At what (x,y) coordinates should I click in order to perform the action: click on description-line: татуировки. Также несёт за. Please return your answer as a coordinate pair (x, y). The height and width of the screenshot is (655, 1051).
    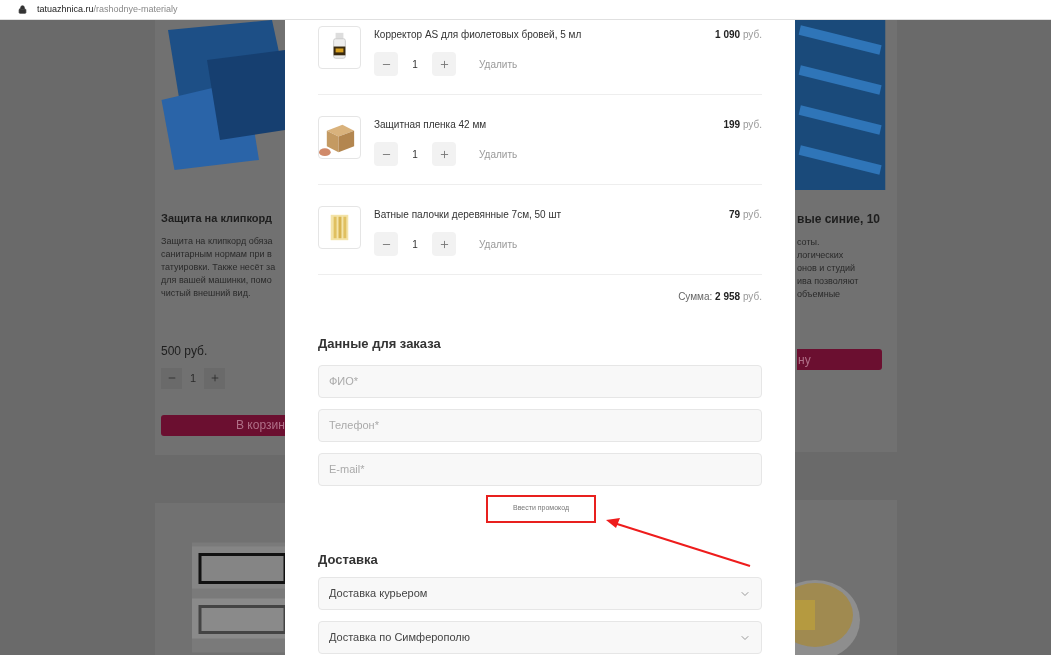
    Looking at the image, I should click on (218, 267).